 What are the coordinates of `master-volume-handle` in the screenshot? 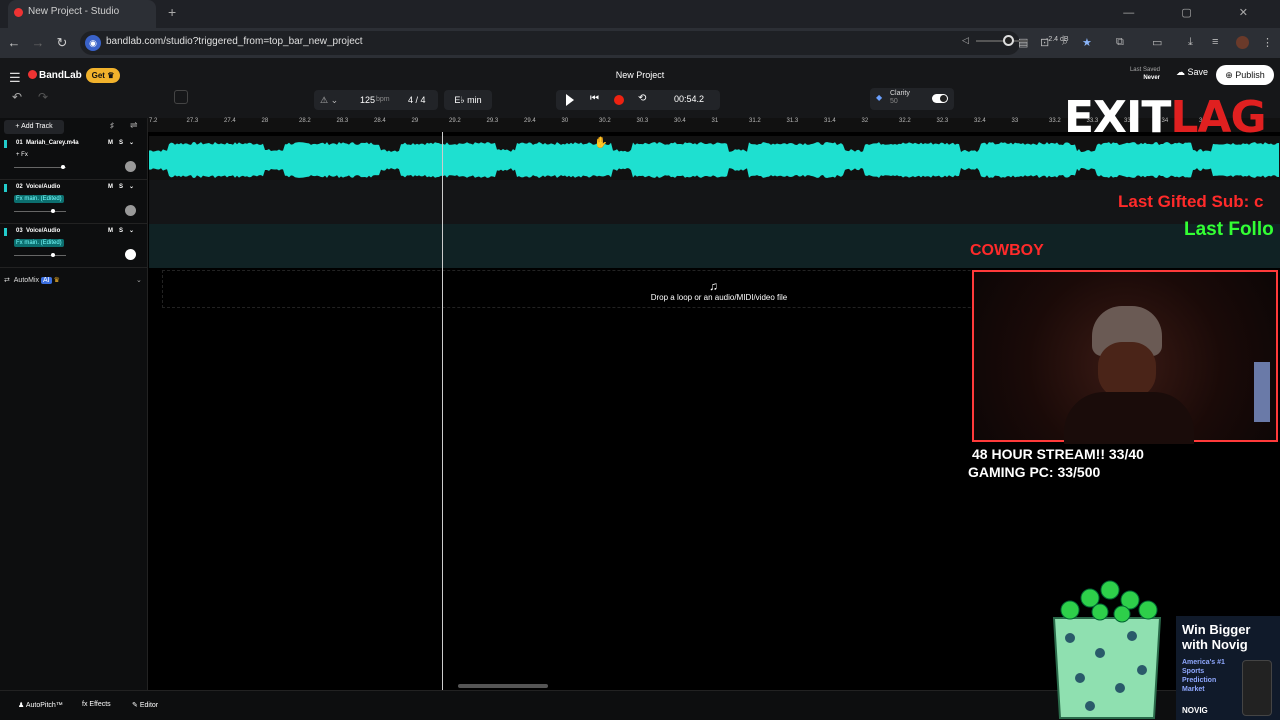 It's located at (1008, 40).